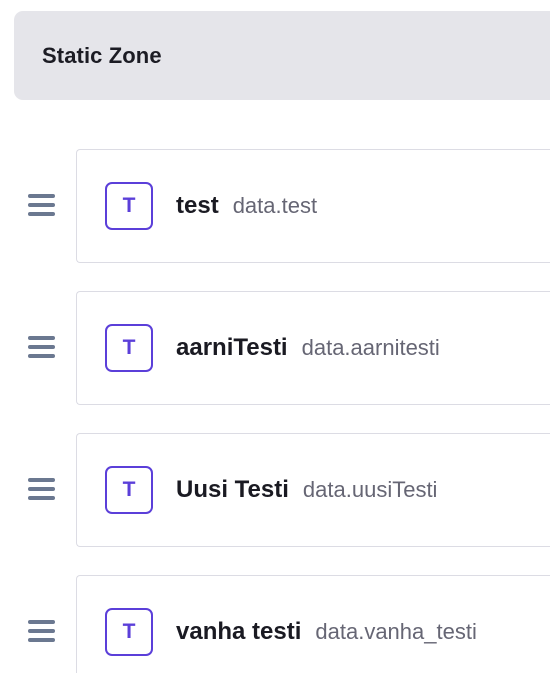  I want to click on field-row: T vanha testi data.vanha_testi, so click(275, 624).